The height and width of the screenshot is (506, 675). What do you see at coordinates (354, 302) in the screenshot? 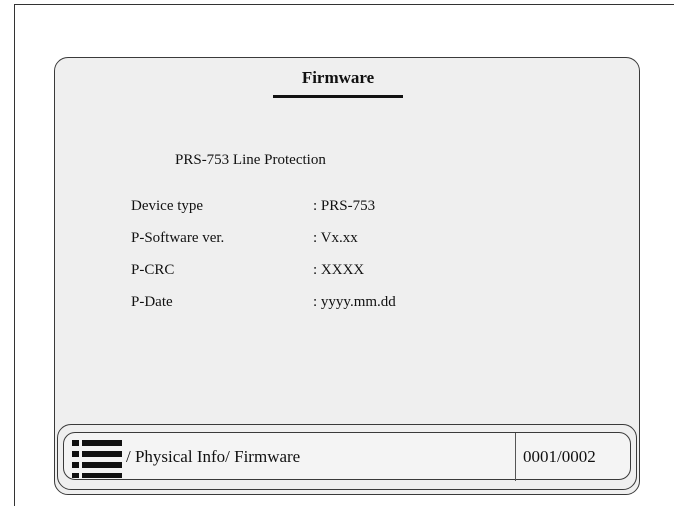
I see `info-value: : yyyy.mm.dd` at bounding box center [354, 302].